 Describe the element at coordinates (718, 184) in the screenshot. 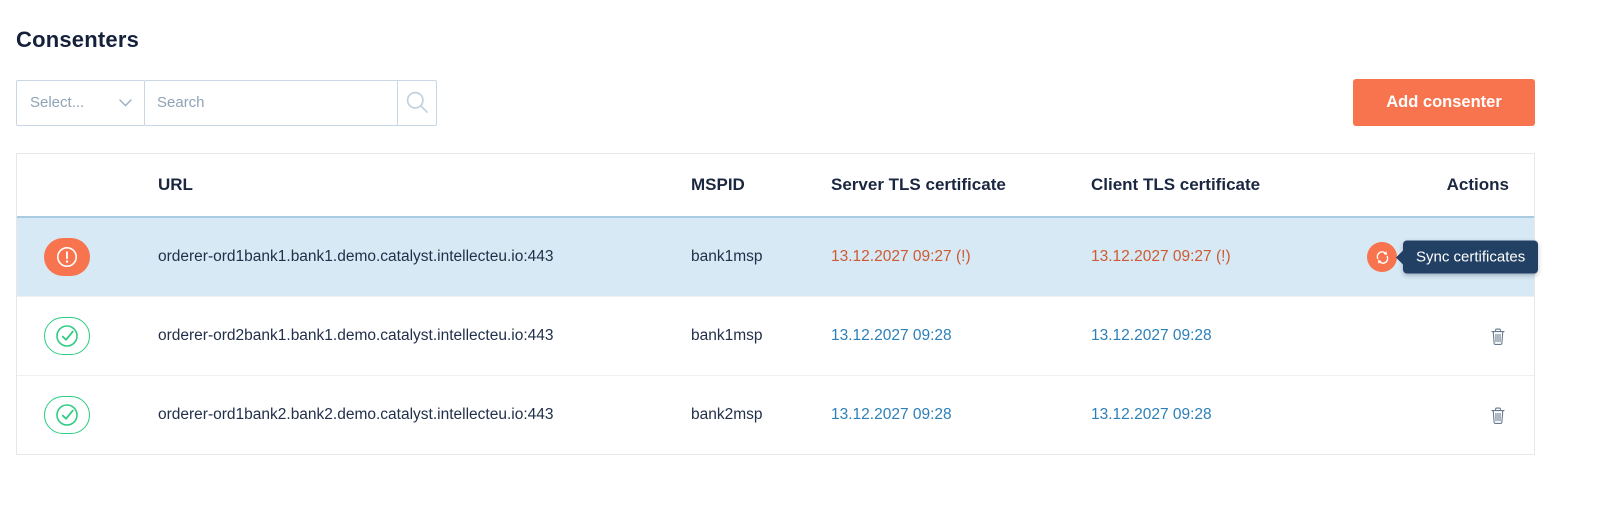

I see `column-header-mspid: MSPID` at that location.